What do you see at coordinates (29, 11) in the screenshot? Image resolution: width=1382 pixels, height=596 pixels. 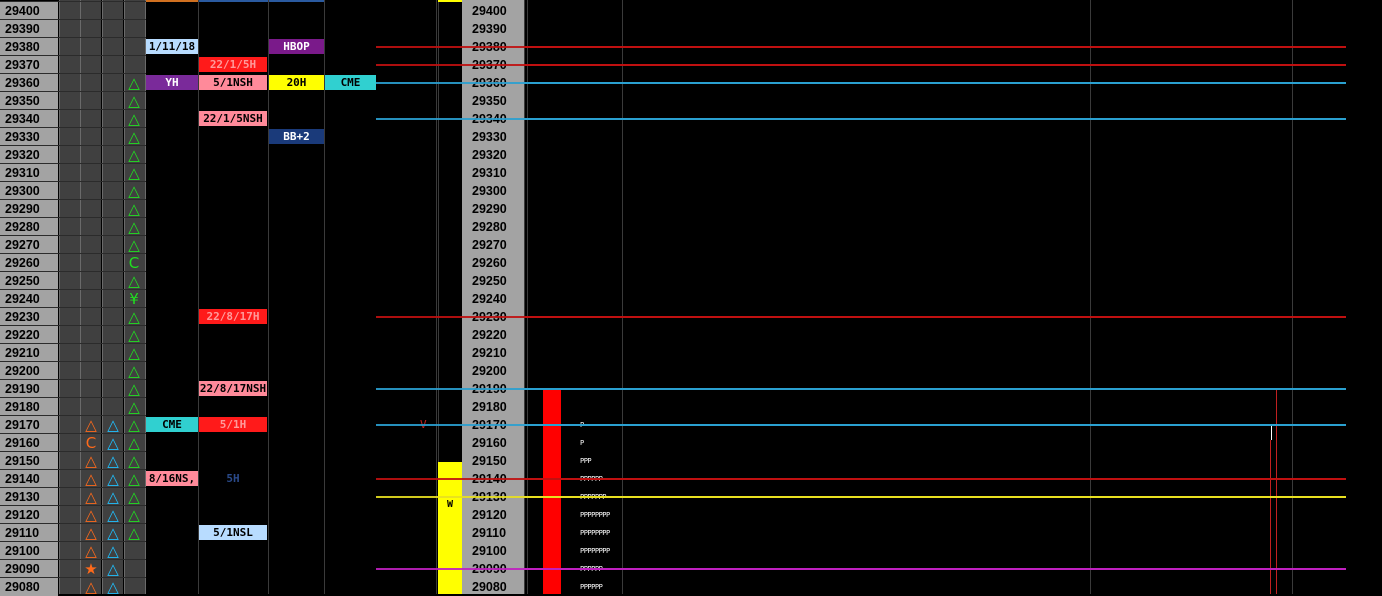 I see `price-cell: 29400` at bounding box center [29, 11].